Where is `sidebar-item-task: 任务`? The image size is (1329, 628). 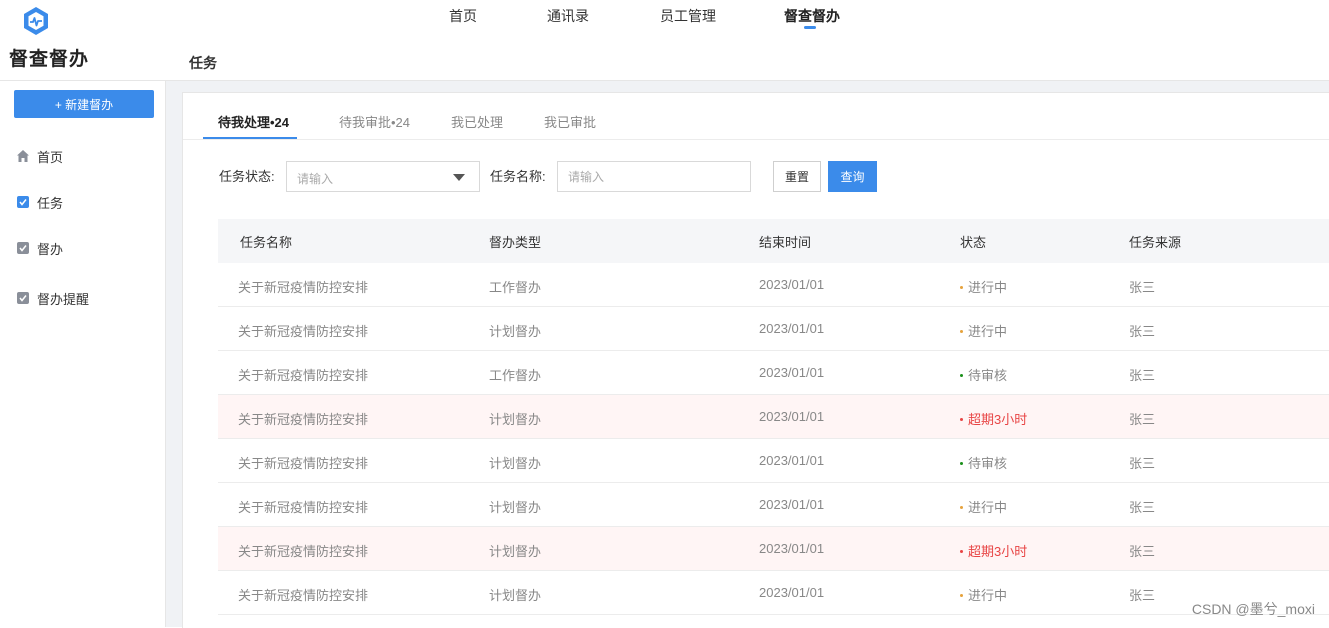
sidebar-item-task: 任务 is located at coordinates (39, 202).